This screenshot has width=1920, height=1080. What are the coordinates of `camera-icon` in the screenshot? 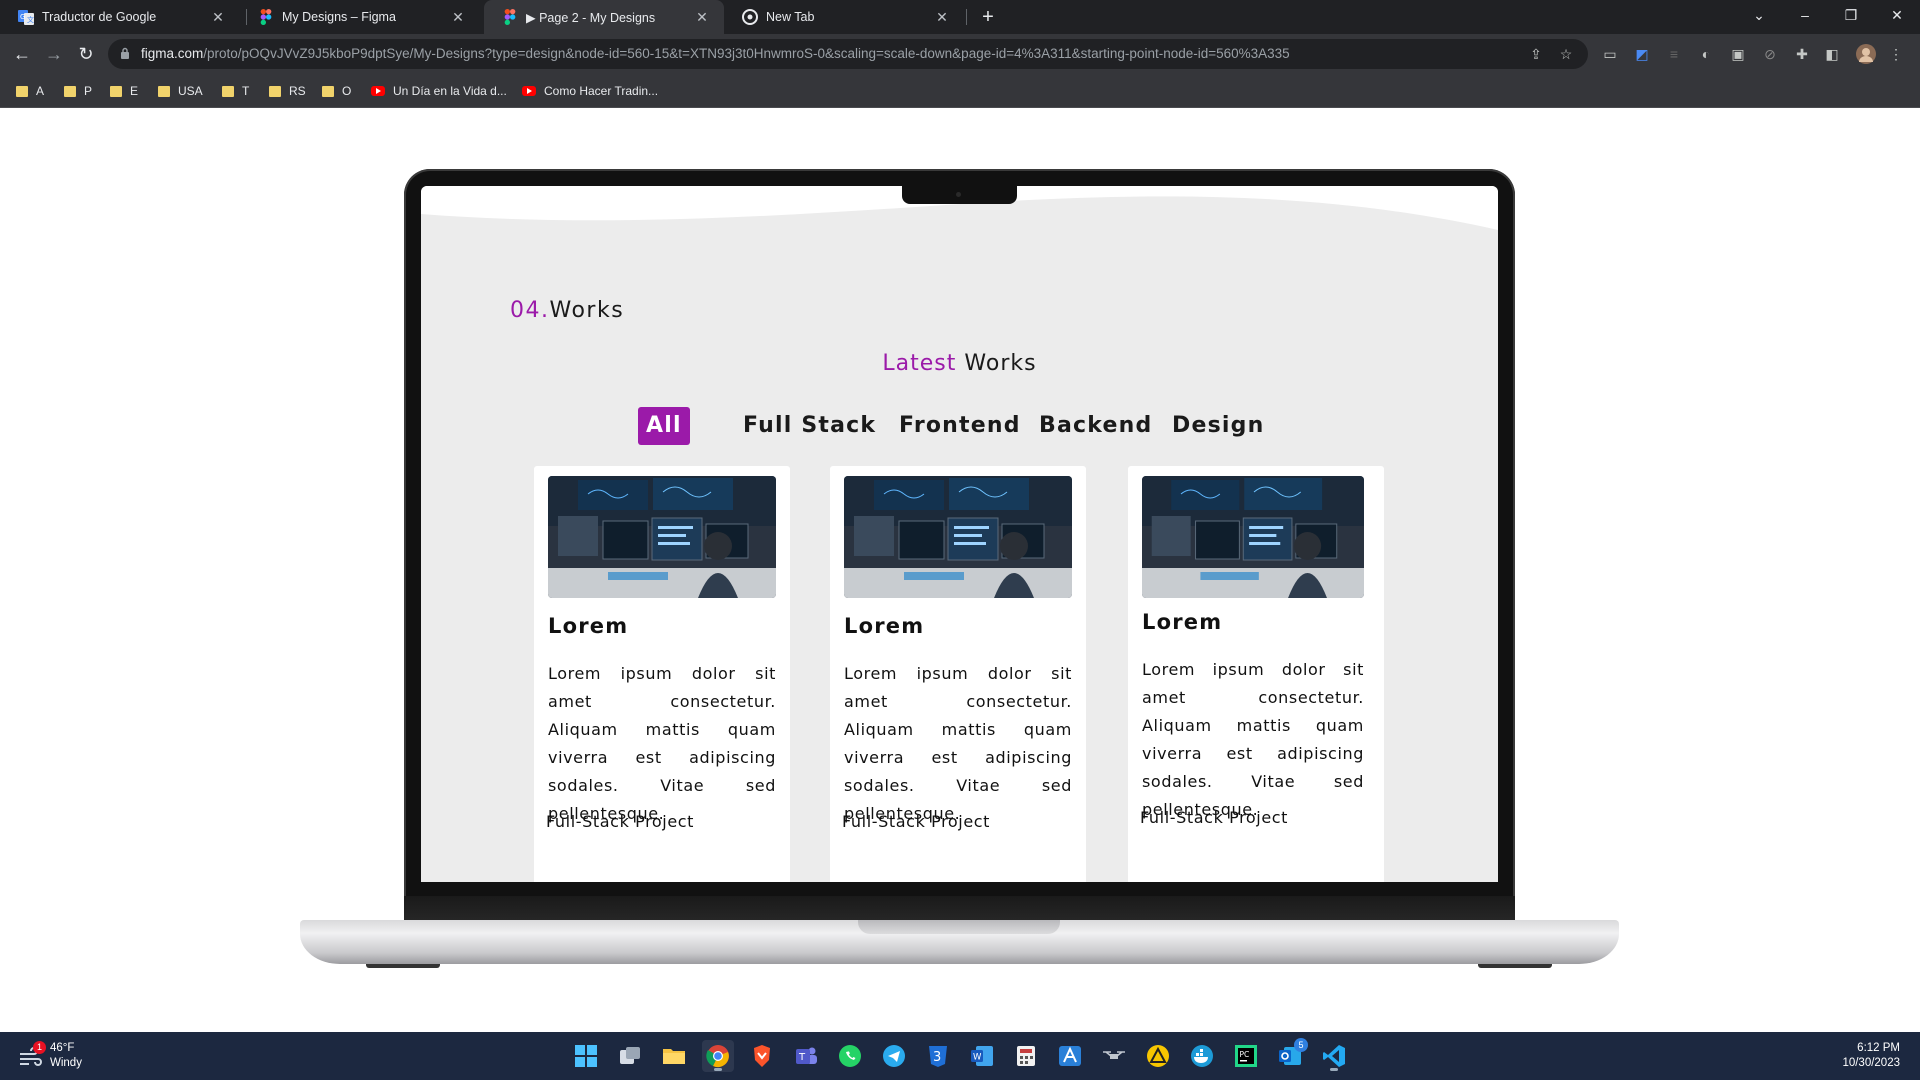 It's located at (958, 194).